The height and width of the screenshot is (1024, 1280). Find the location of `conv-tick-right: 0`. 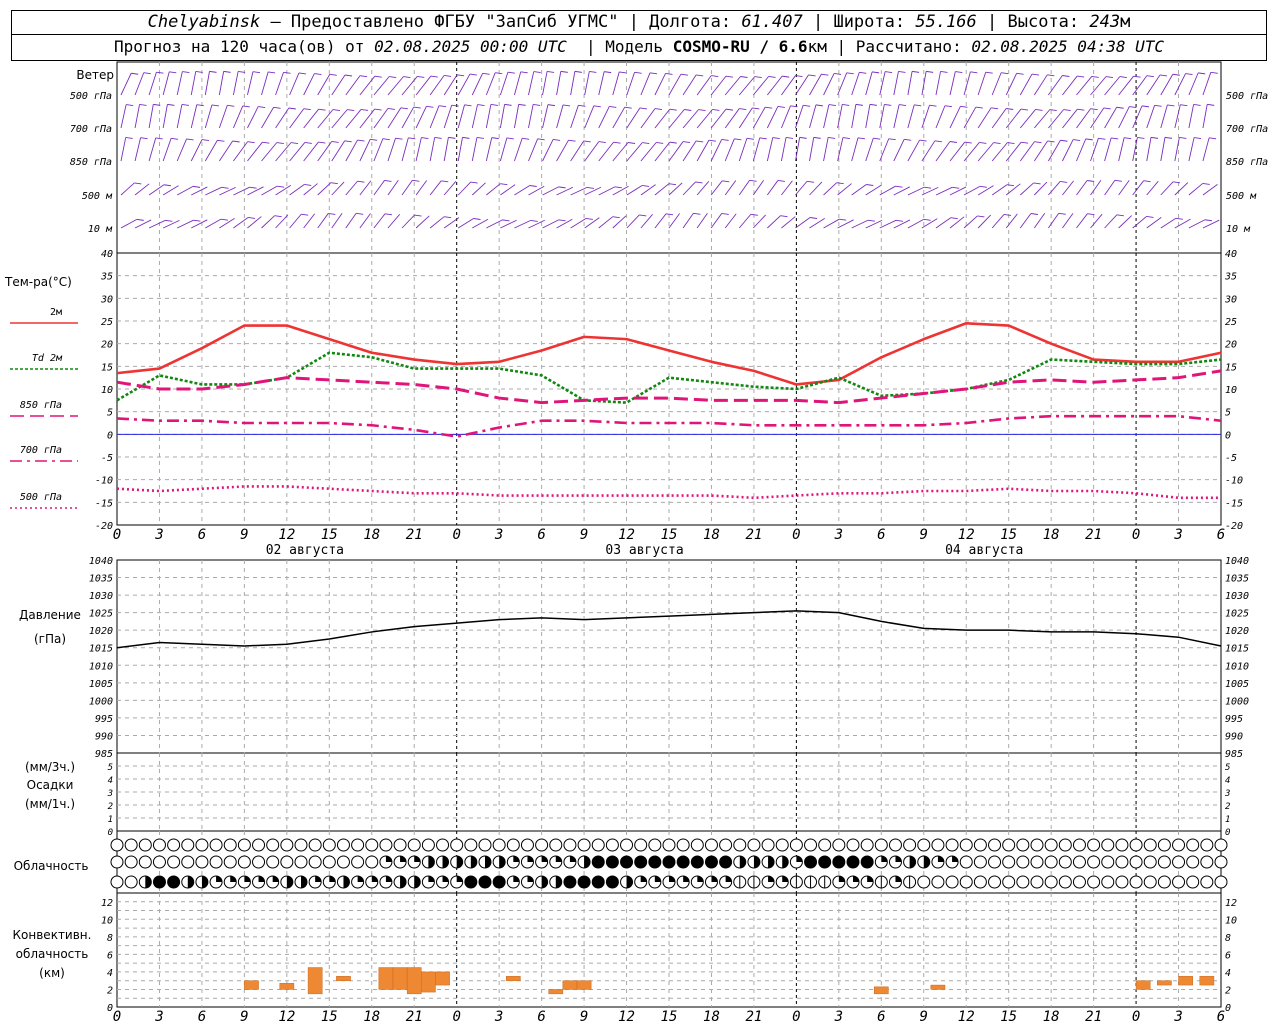

conv-tick-right: 0 is located at coordinates (1228, 1008).